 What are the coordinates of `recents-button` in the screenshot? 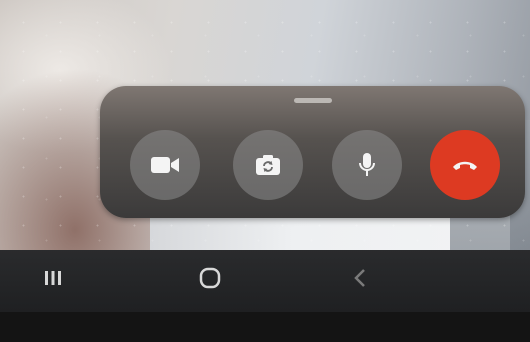 It's located at (53, 280).